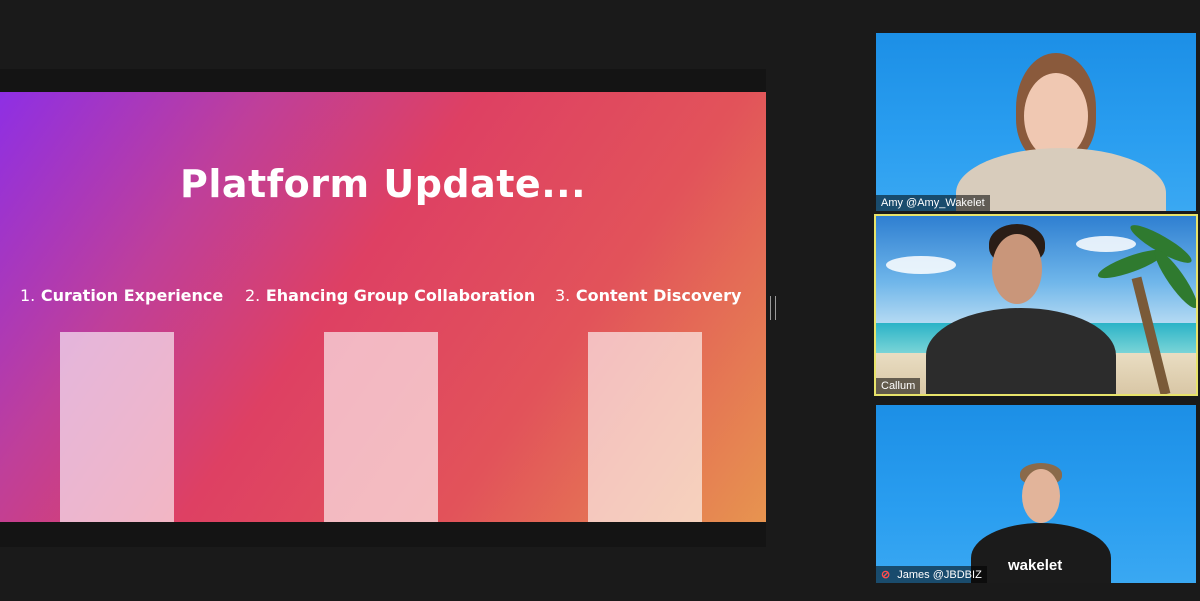 The image size is (1200, 601). I want to click on participant-name: Amy @Amy_Wakelet, so click(933, 203).